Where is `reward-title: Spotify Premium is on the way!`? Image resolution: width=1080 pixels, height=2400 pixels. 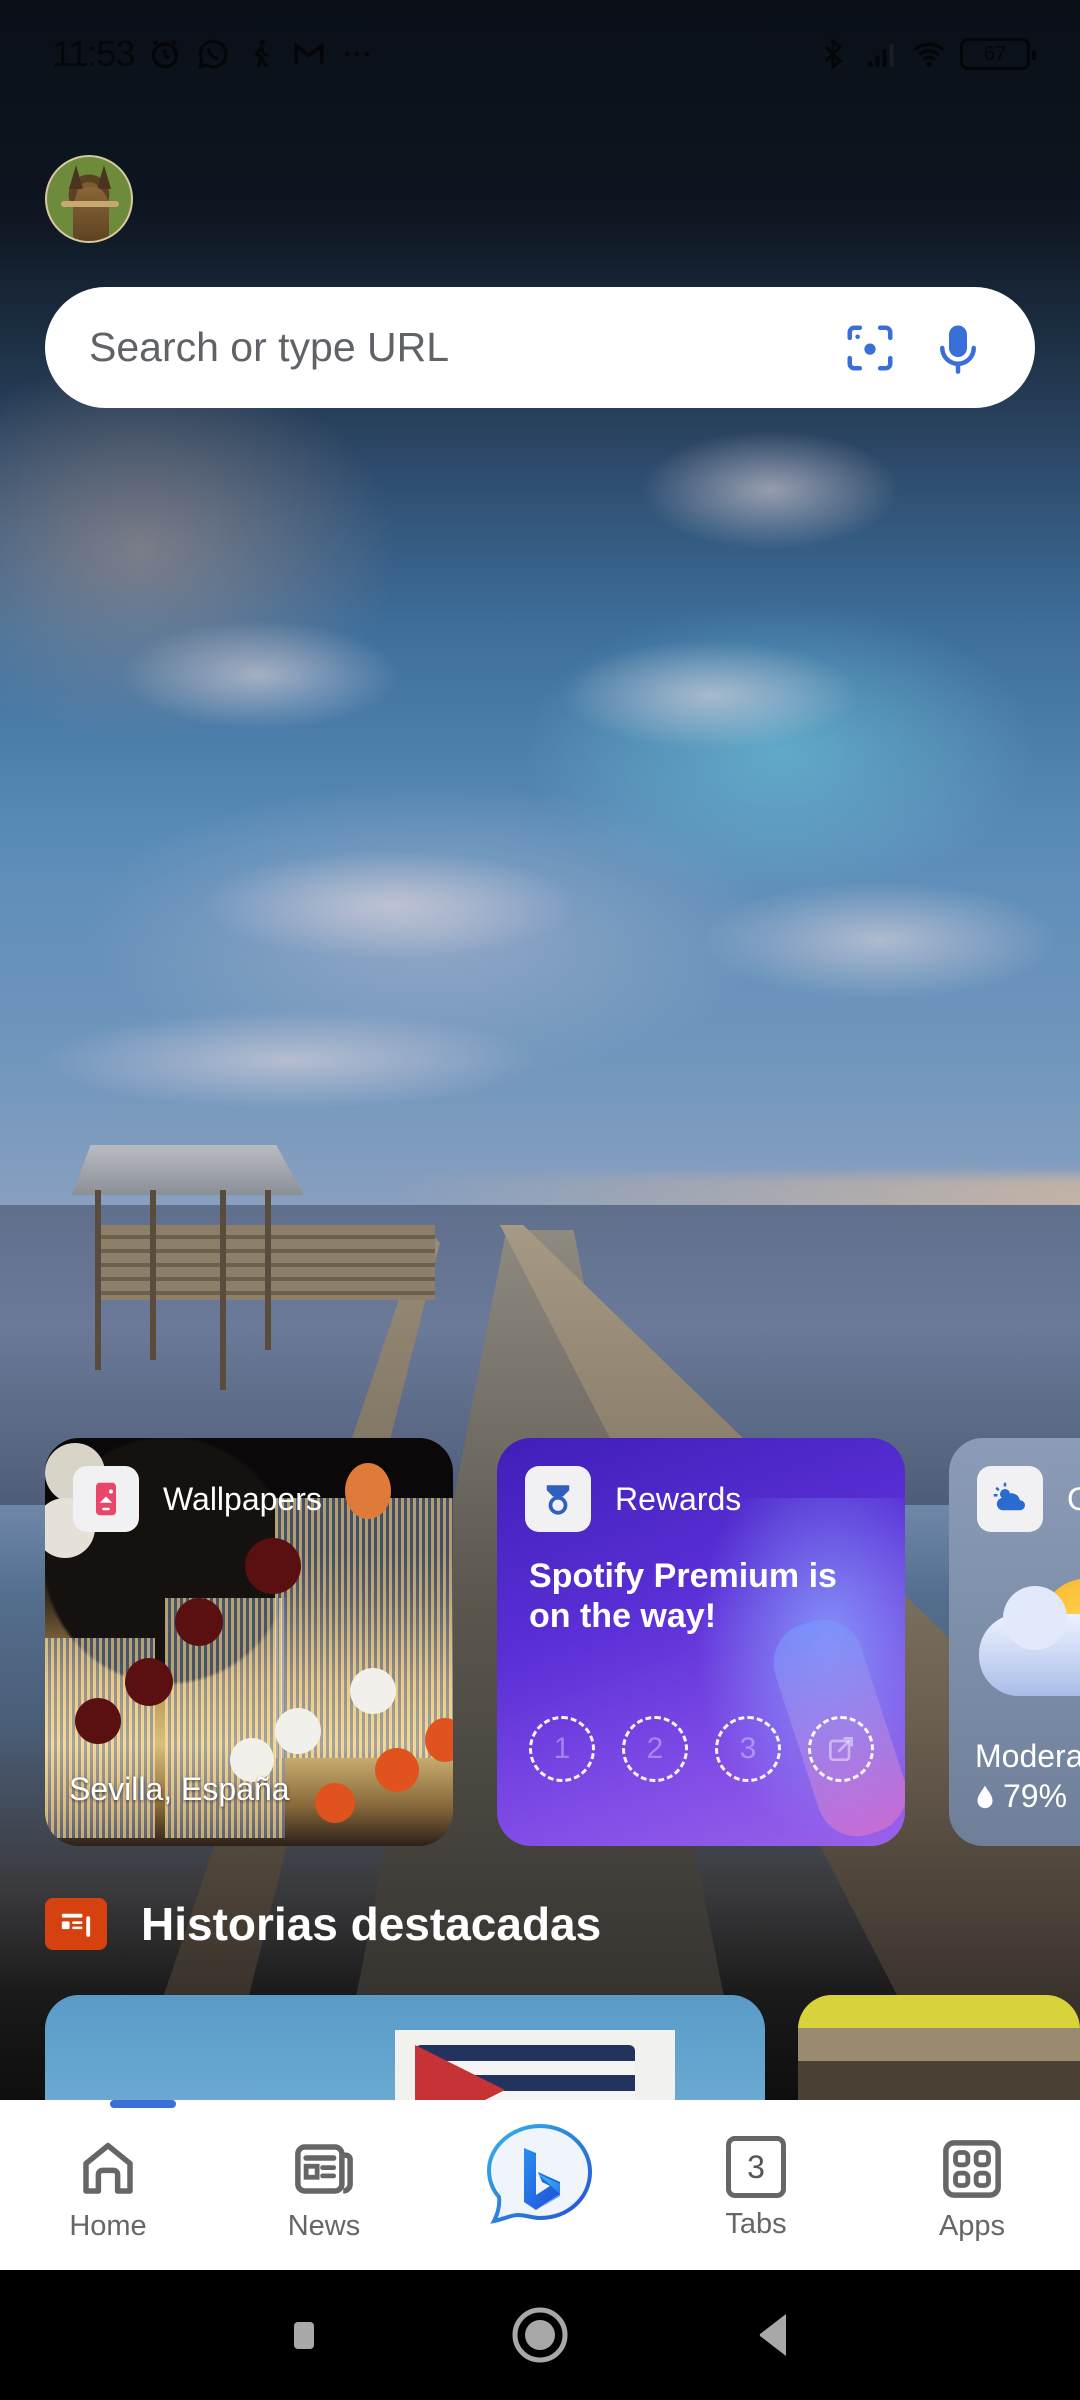
reward-title: Spotify Premium is on the way! is located at coordinates (683, 1596).